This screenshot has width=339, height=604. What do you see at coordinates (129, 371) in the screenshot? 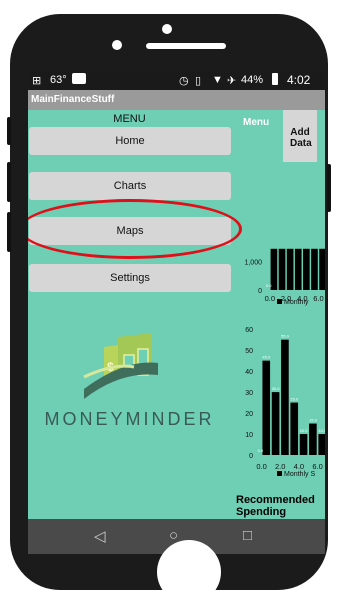
I see `moneyminder-logo: $` at bounding box center [129, 371].